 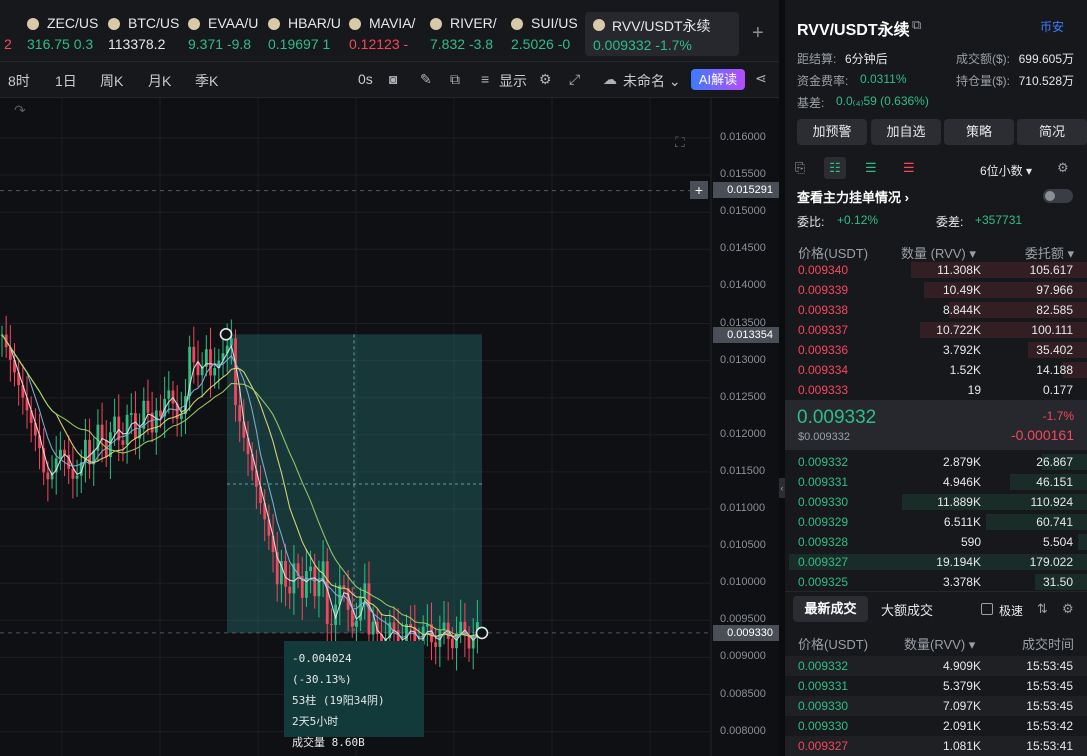 What do you see at coordinates (987, 609) in the screenshot?
I see `fast-checkbox` at bounding box center [987, 609].